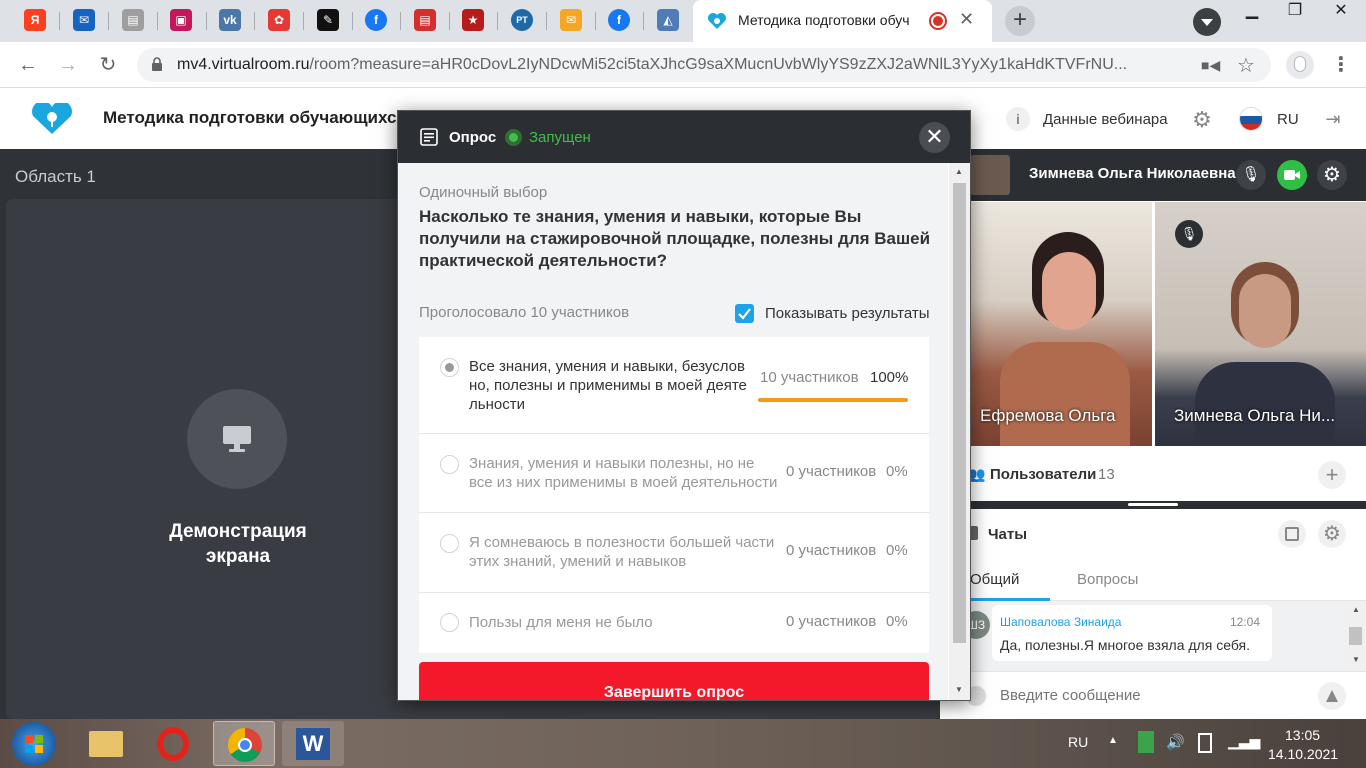  I want to click on envelope-tab-icon: ✉, so click(571, 20).